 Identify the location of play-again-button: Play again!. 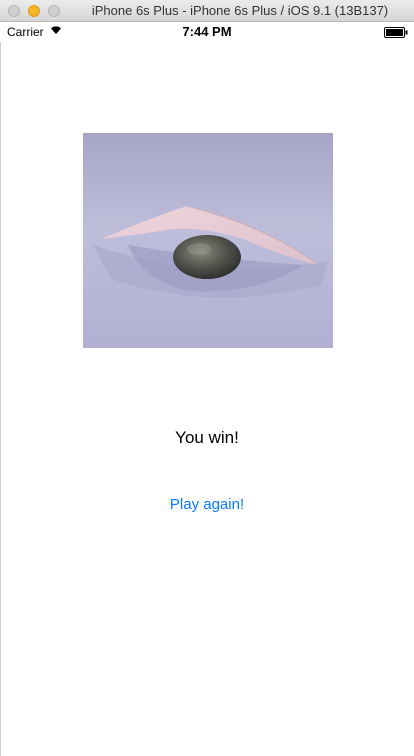
(207, 504).